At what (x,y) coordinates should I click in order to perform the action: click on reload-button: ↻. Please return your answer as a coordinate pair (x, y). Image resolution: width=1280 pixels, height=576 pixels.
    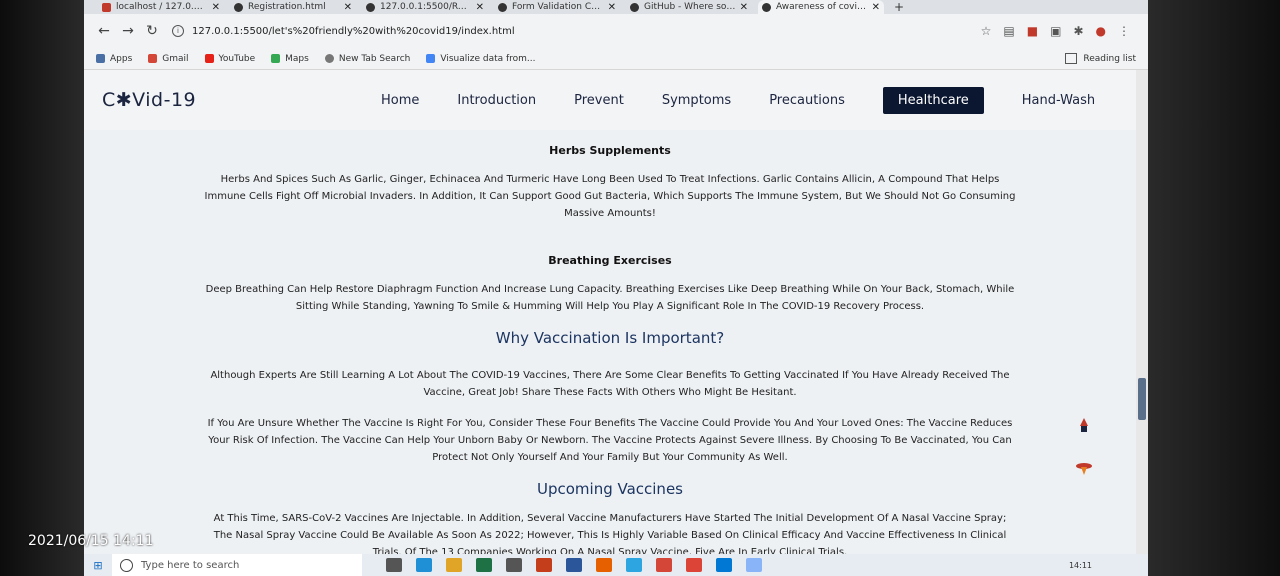
    Looking at the image, I should click on (152, 31).